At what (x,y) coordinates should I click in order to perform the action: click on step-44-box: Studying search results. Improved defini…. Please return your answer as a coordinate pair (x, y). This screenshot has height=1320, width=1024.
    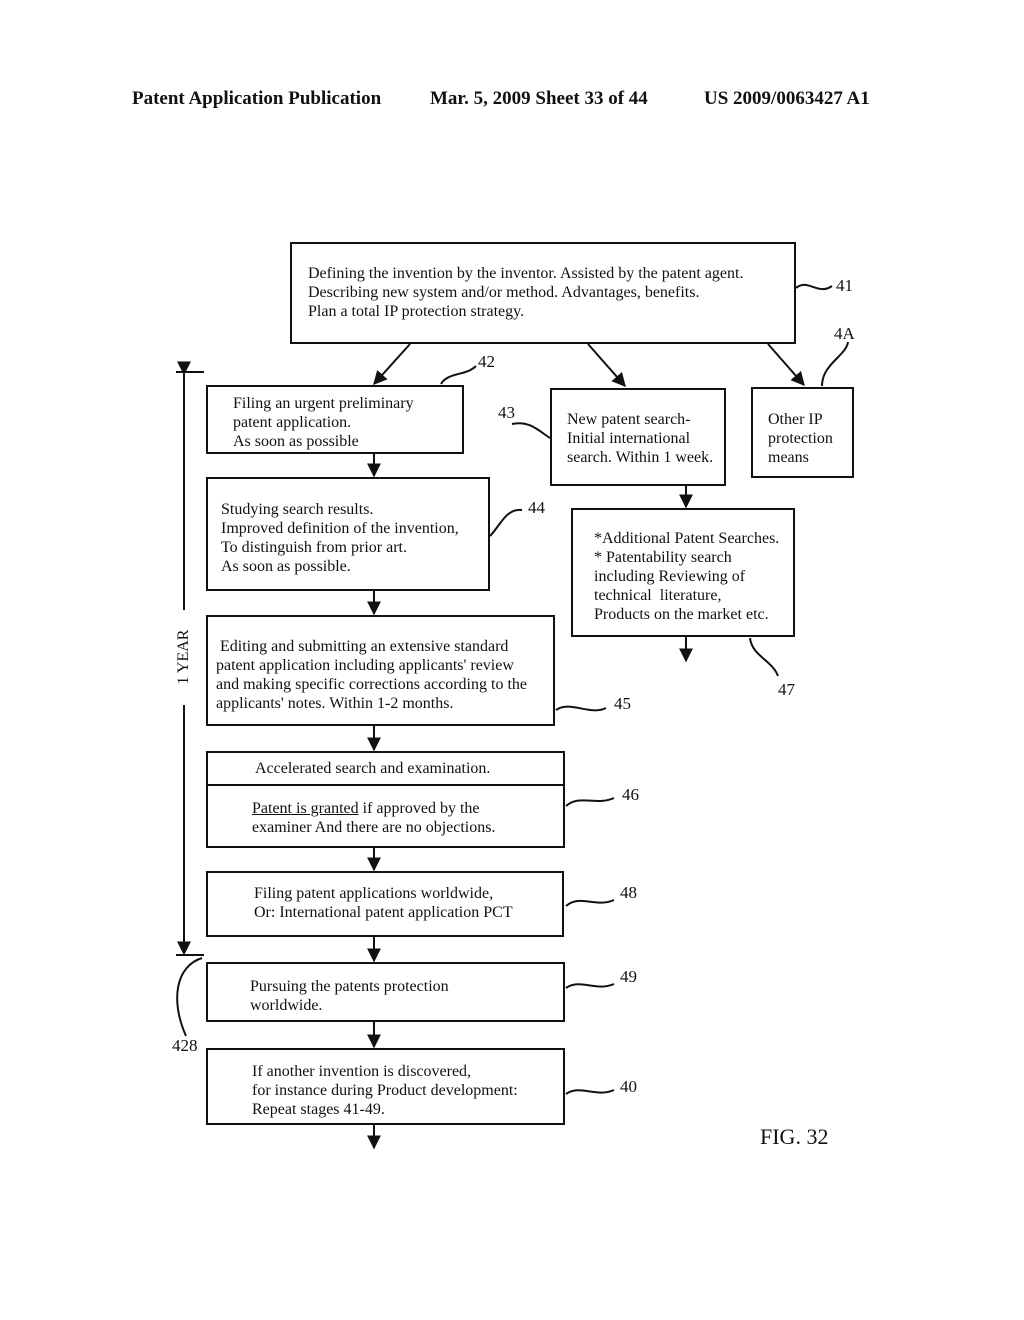
    Looking at the image, I should click on (348, 534).